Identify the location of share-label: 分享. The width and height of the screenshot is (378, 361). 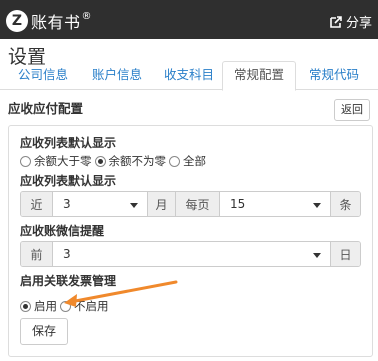
(358, 23).